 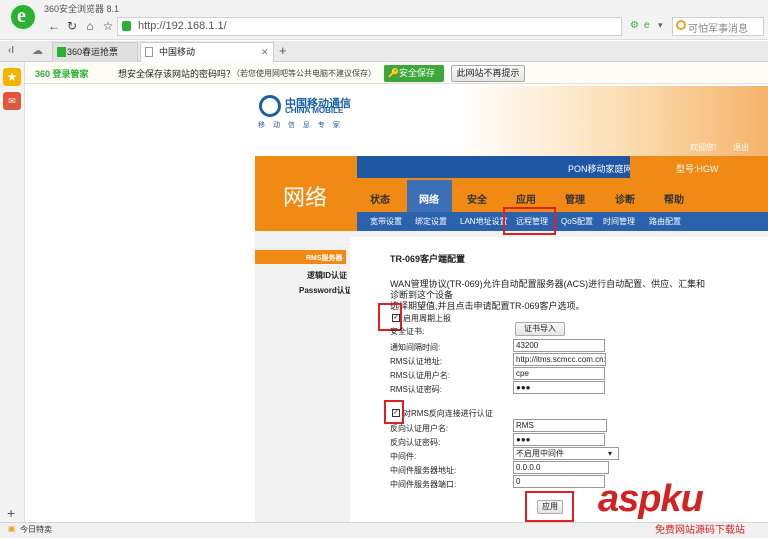 I want to click on today-deals-link: 今日特卖, so click(x=36, y=529).